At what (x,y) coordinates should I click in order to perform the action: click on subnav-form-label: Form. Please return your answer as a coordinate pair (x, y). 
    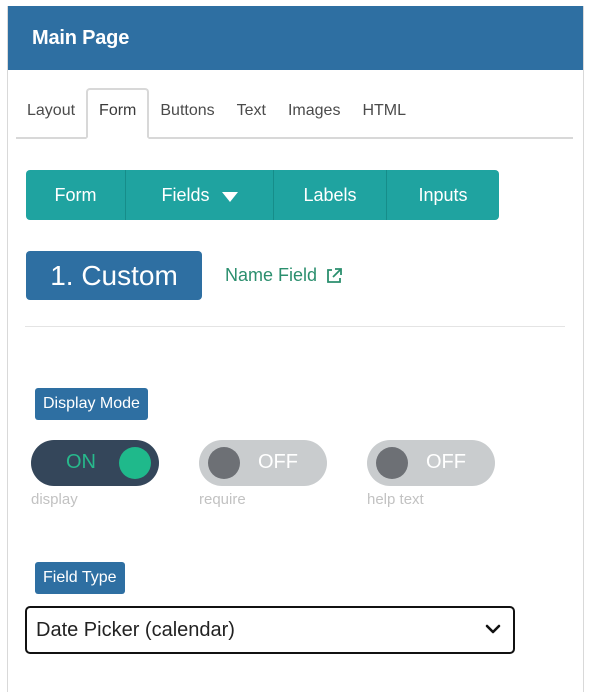
    Looking at the image, I should click on (75, 194).